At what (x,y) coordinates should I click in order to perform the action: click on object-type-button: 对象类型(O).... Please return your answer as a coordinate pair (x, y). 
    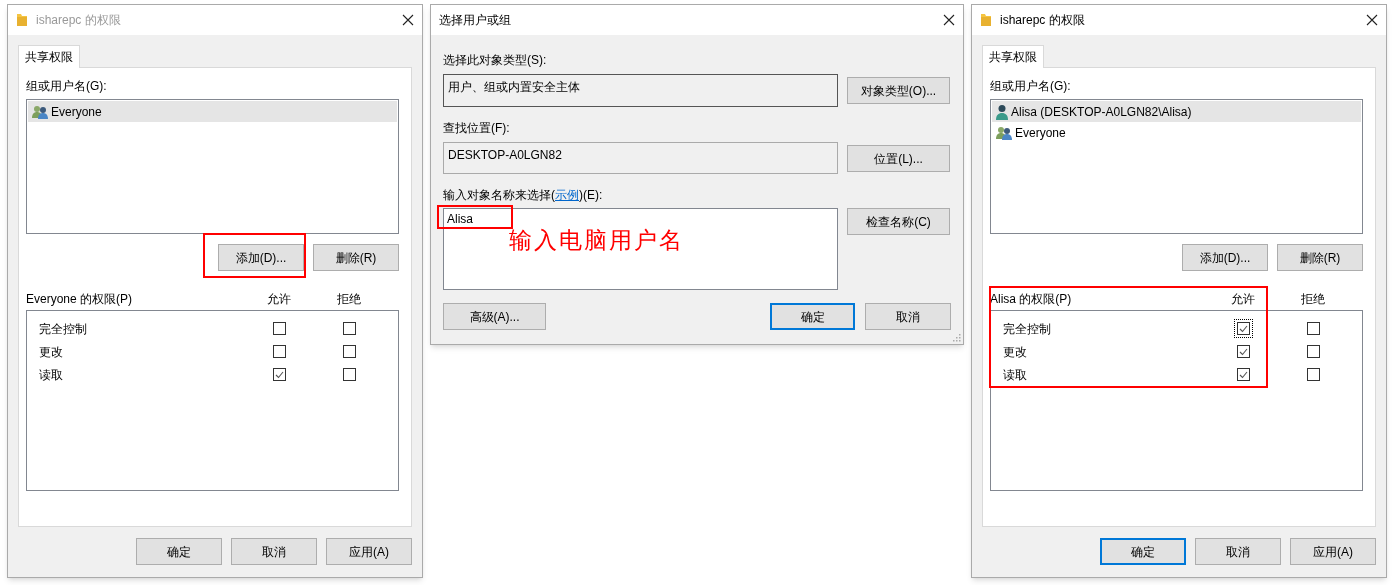
    Looking at the image, I should click on (898, 90).